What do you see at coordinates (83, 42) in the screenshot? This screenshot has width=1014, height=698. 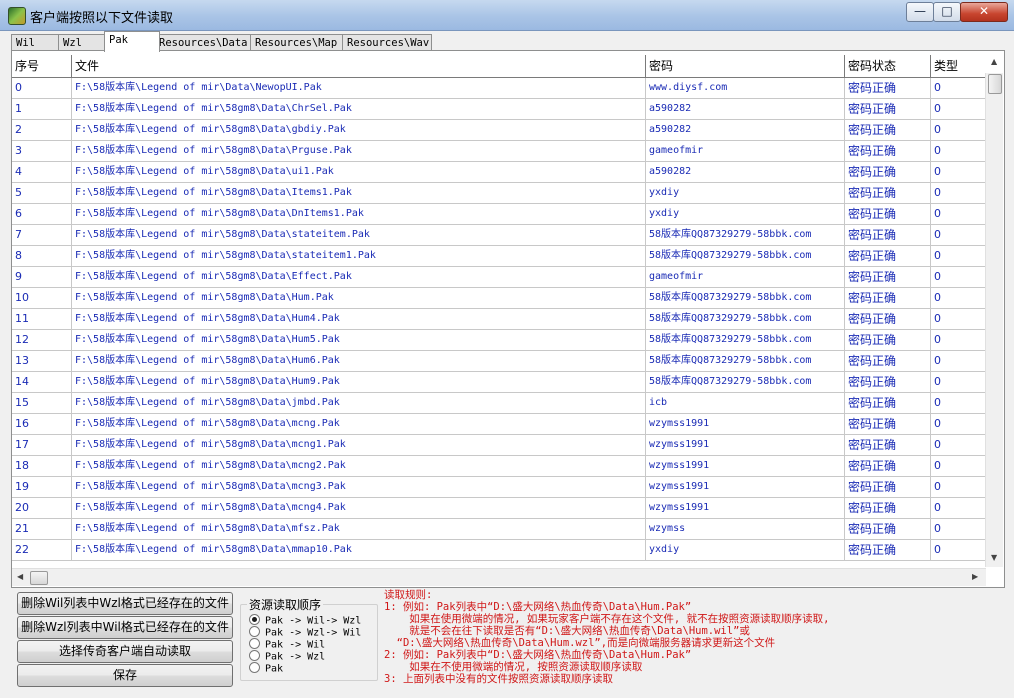 I see `tab-wzl: Wzl` at bounding box center [83, 42].